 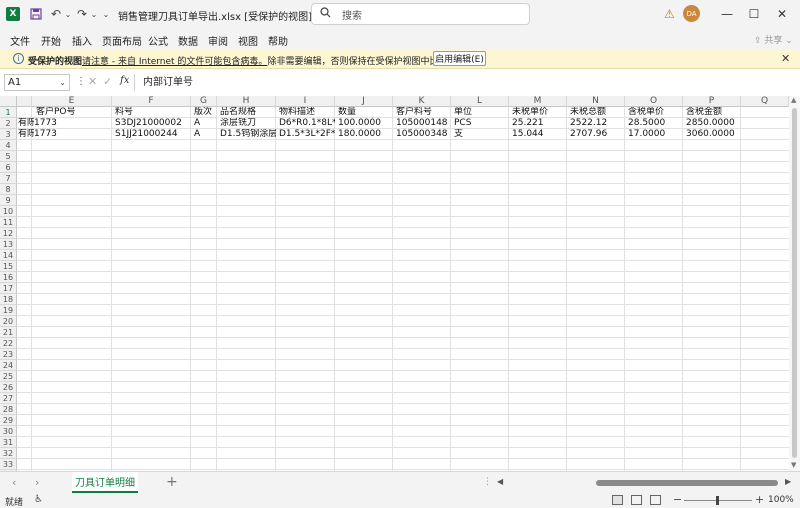 What do you see at coordinates (218, 40) in the screenshot?
I see `menu-review: 审阅` at bounding box center [218, 40].